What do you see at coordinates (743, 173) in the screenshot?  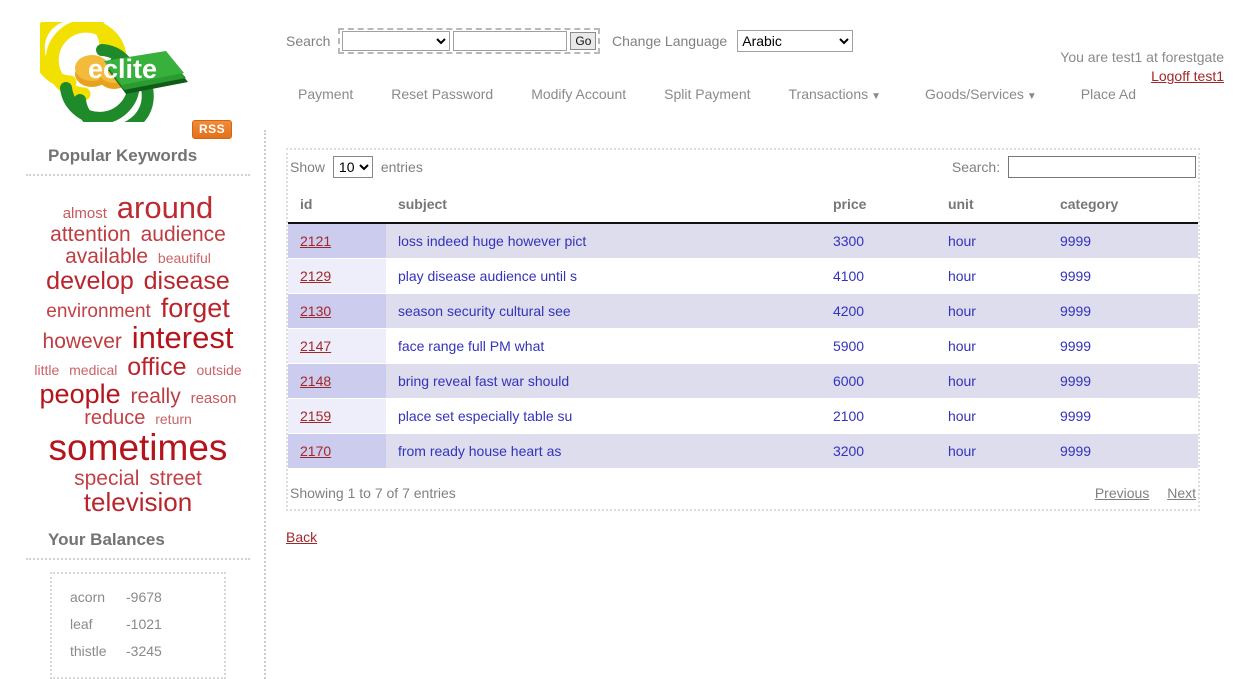 I see `datatable-controls: Show 10 entries Search:` at bounding box center [743, 173].